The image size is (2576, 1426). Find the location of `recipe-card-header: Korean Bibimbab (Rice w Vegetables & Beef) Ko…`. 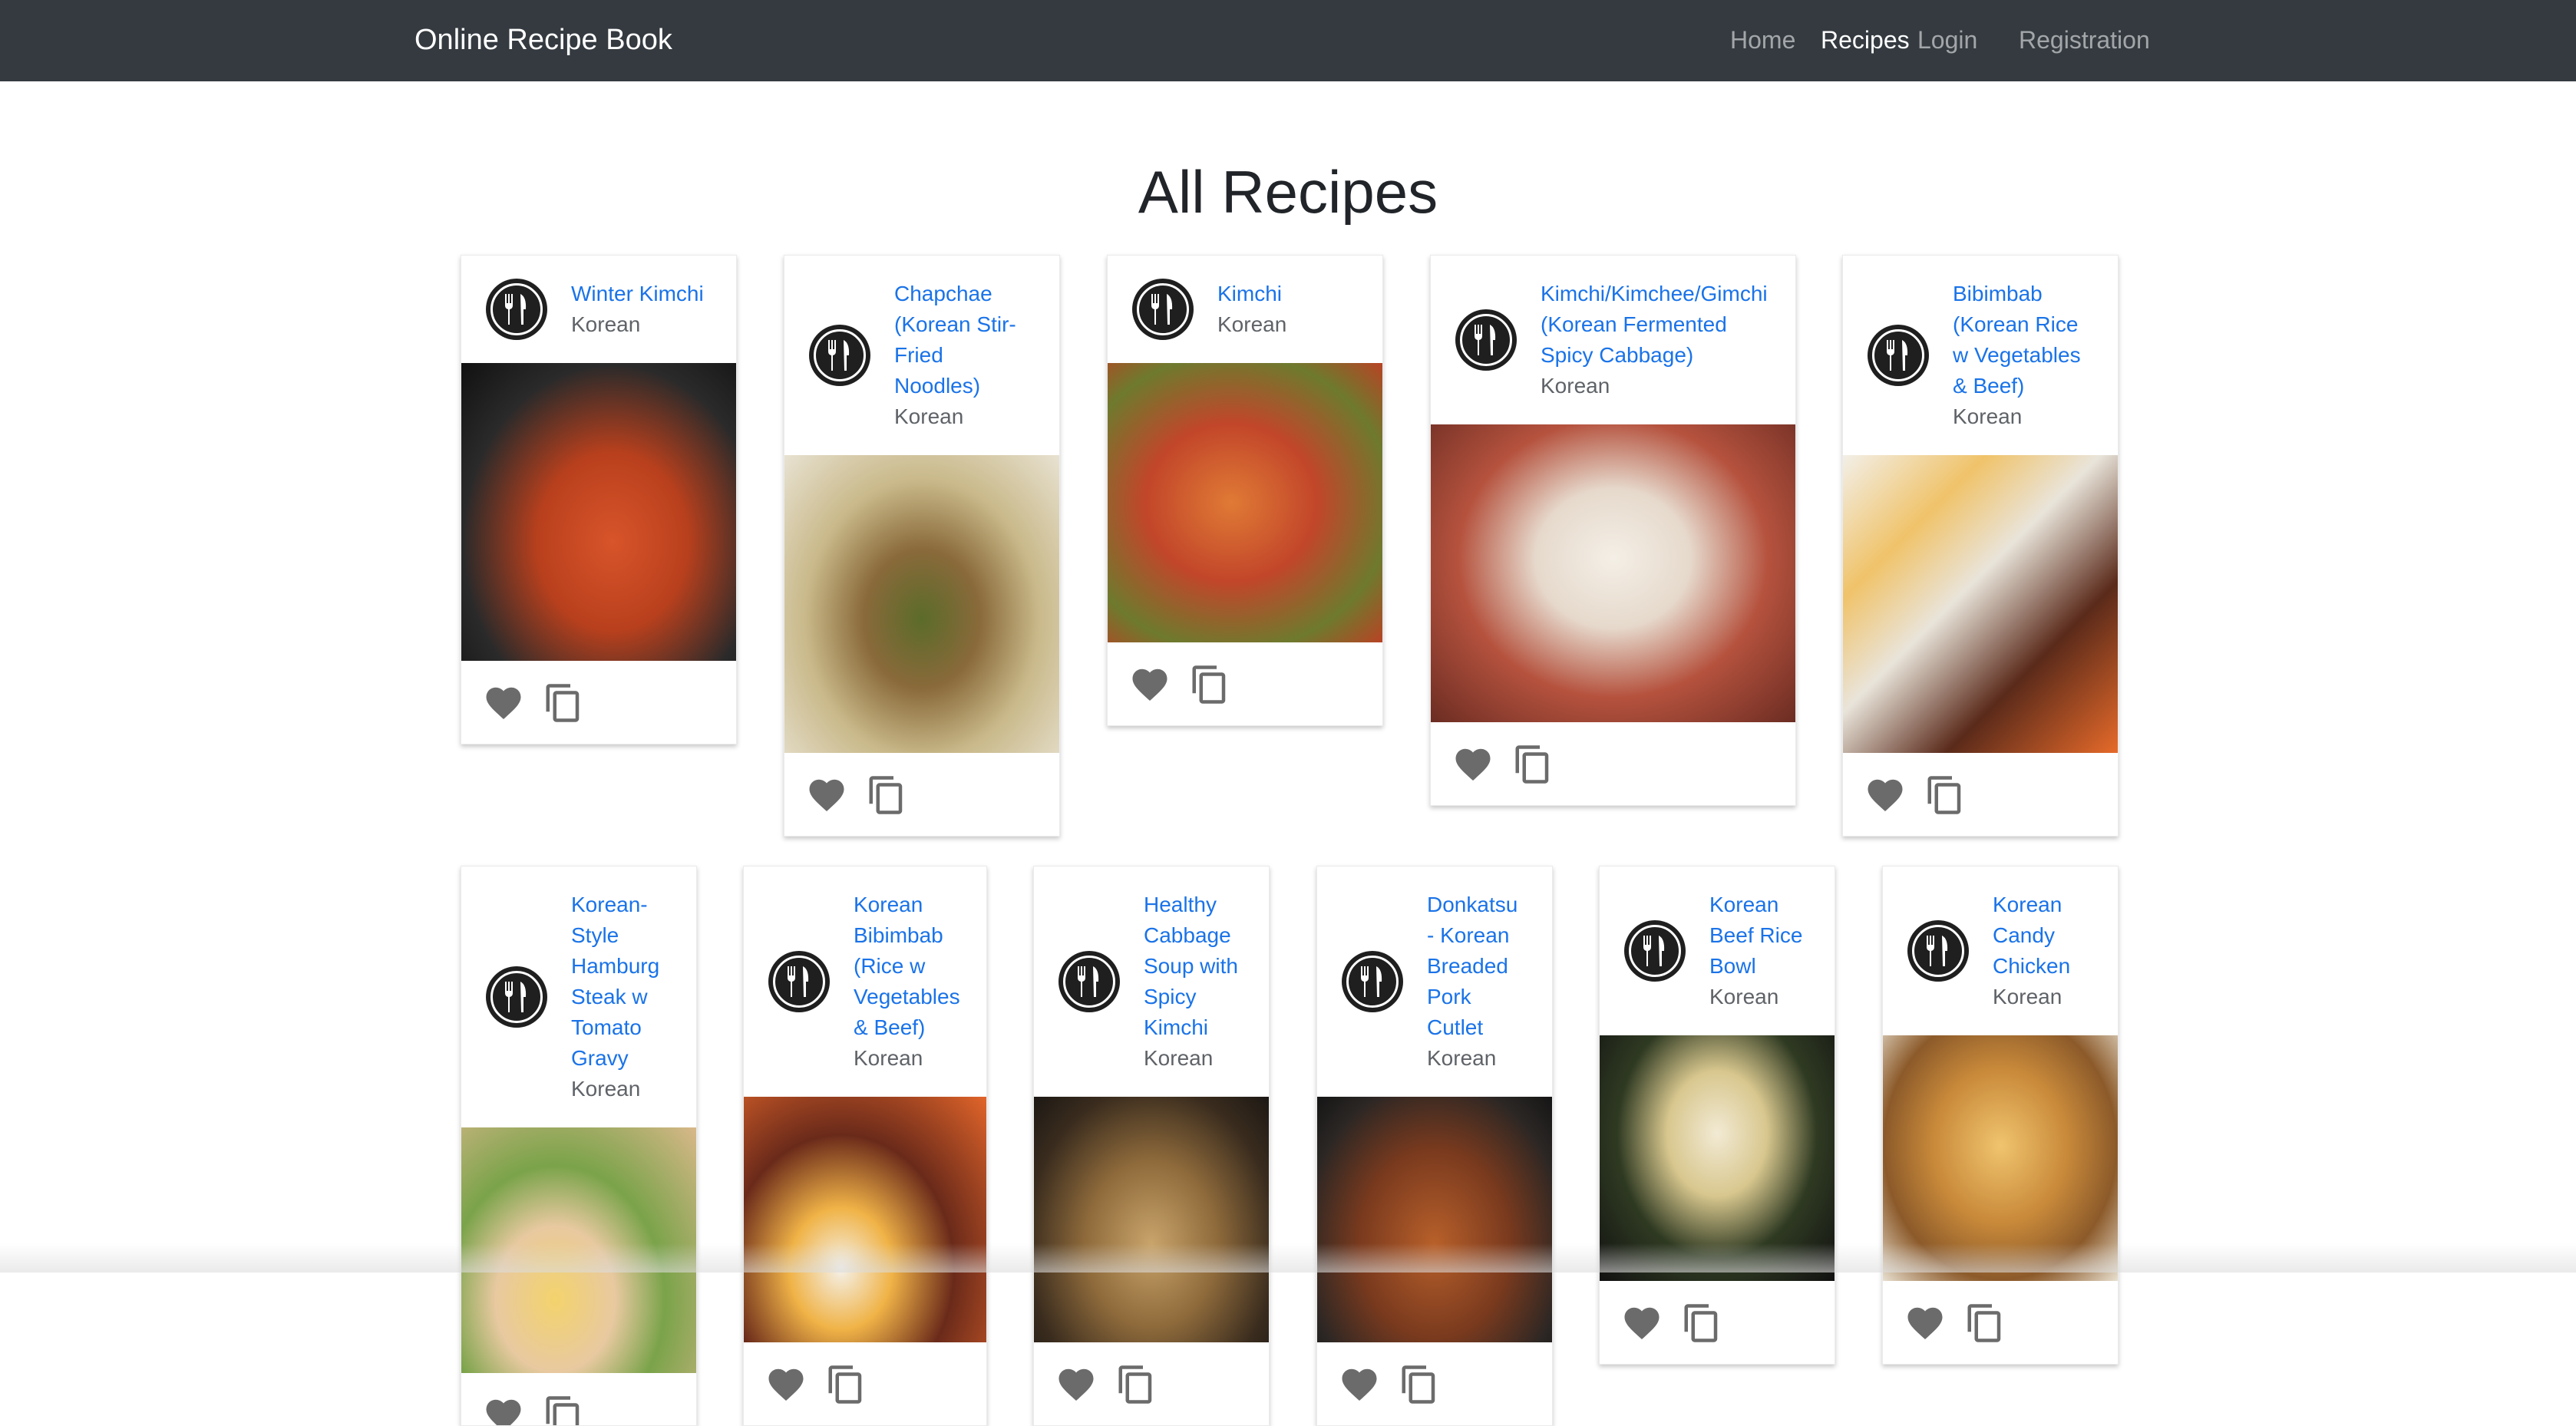

recipe-card-header: Korean Bibimbab (Rice w Vegetables & Beef) Ko… is located at coordinates (865, 982).